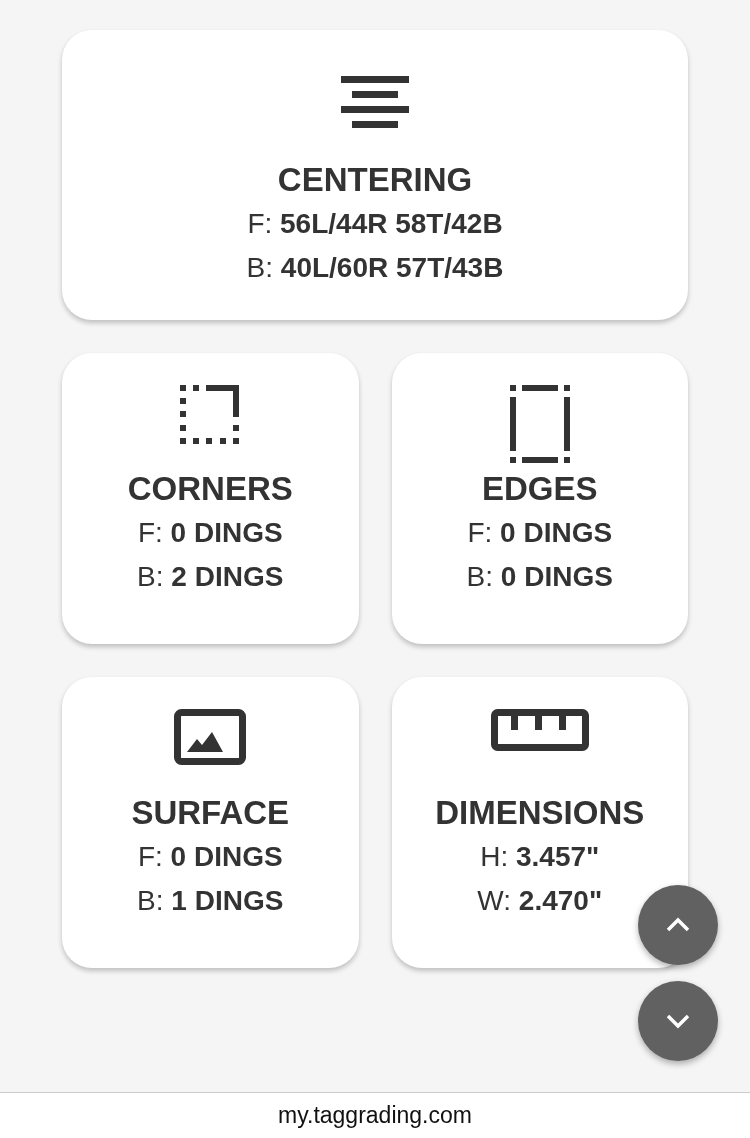  I want to click on measurement-text: B: 1 DINGS, so click(210, 901).